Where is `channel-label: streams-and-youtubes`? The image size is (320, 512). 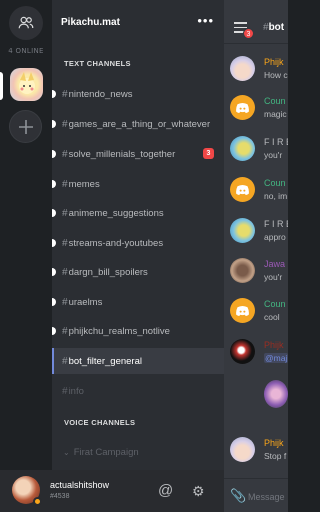
channel-label: streams-and-youtubes is located at coordinates (116, 243).